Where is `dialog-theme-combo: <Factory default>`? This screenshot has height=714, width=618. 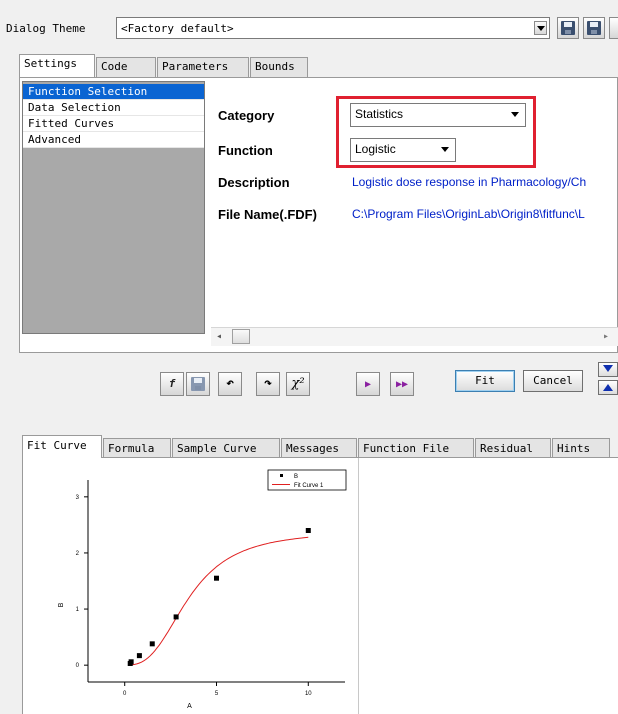 dialog-theme-combo: <Factory default> is located at coordinates (333, 28).